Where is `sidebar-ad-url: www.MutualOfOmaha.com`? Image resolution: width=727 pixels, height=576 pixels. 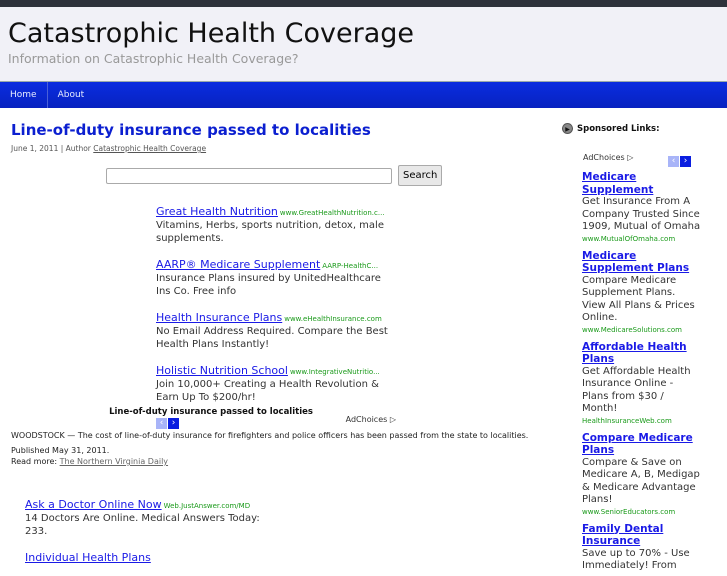
sidebar-ad-url: www.MutualOfOmaha.com is located at coordinates (642, 239).